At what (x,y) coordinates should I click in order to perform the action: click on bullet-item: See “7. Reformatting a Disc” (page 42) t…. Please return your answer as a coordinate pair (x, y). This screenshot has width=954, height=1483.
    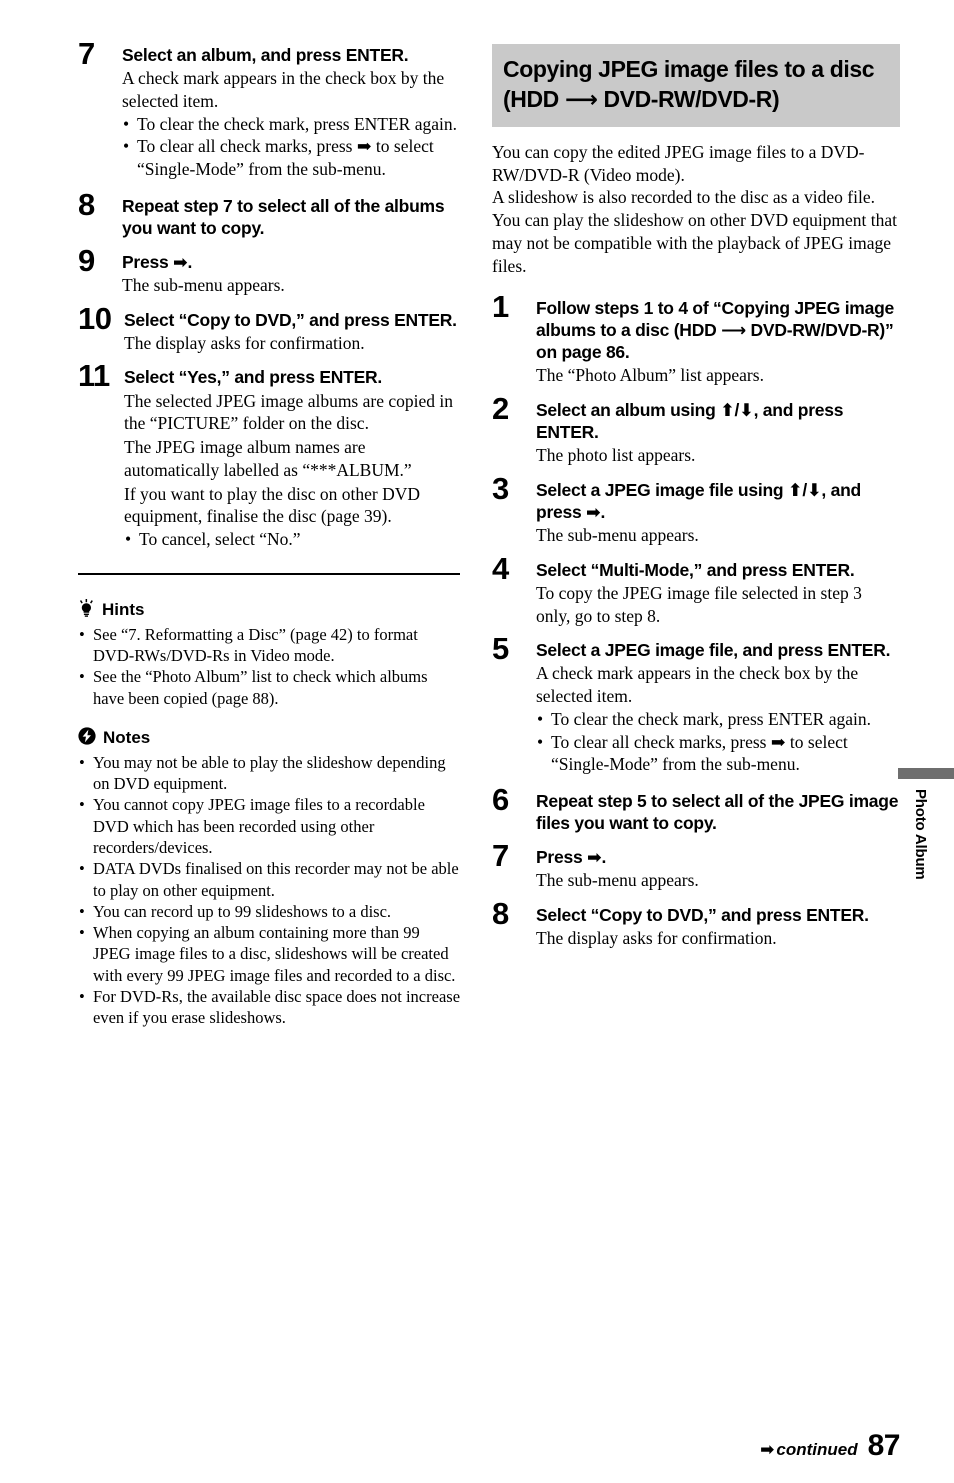
    Looking at the image, I should click on (269, 645).